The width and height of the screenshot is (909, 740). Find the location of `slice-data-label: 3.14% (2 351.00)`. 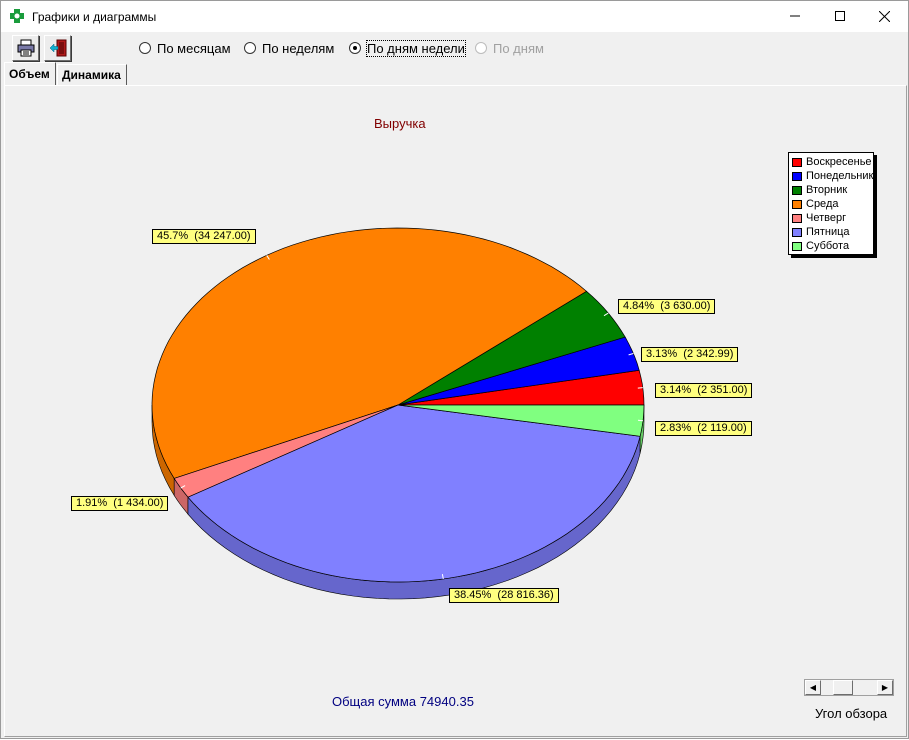

slice-data-label: 3.14% (2 351.00) is located at coordinates (703, 390).